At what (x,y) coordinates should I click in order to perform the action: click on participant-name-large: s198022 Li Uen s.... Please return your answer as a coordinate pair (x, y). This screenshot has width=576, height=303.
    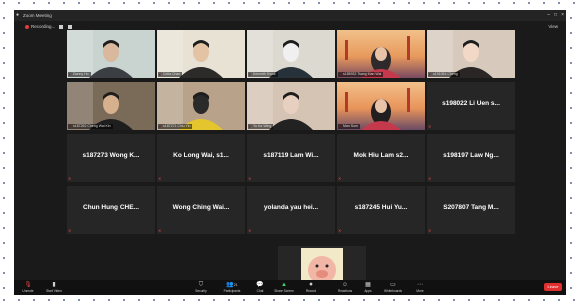
    Looking at the image, I should click on (471, 103).